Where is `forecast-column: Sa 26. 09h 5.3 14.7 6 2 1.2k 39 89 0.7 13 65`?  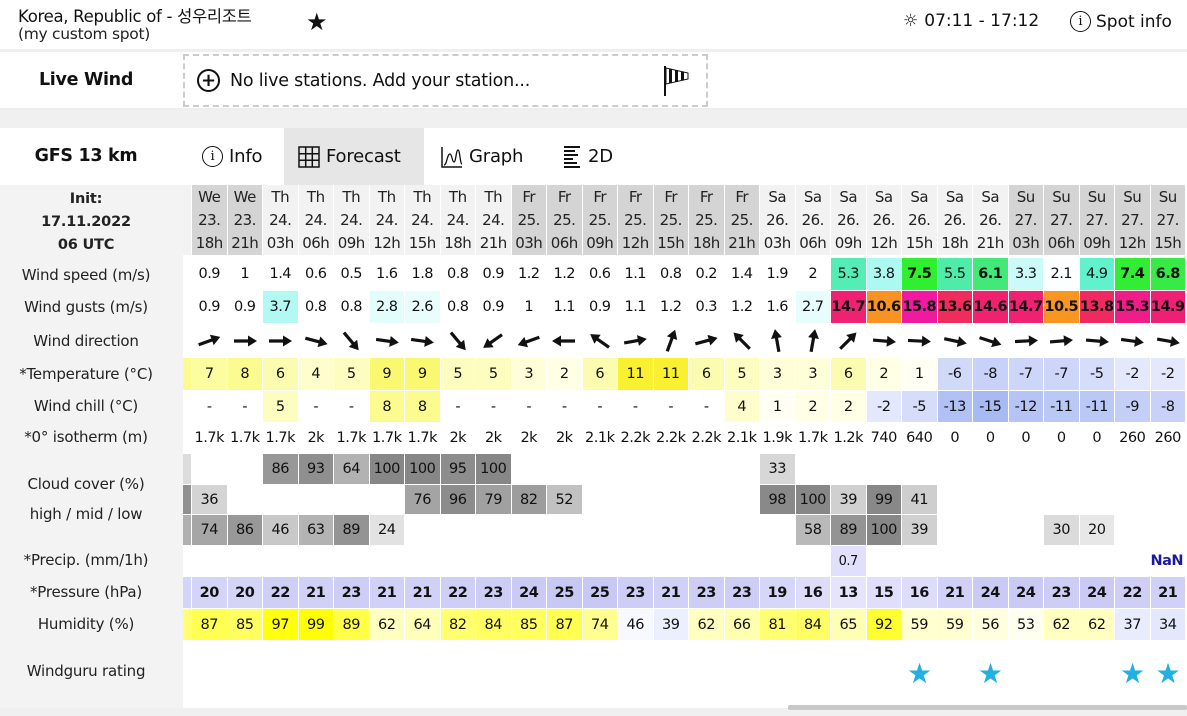 forecast-column: Sa 26. 09h 5.3 14.7 6 2 1.2k 39 89 0.7 13 65 is located at coordinates (849, 446).